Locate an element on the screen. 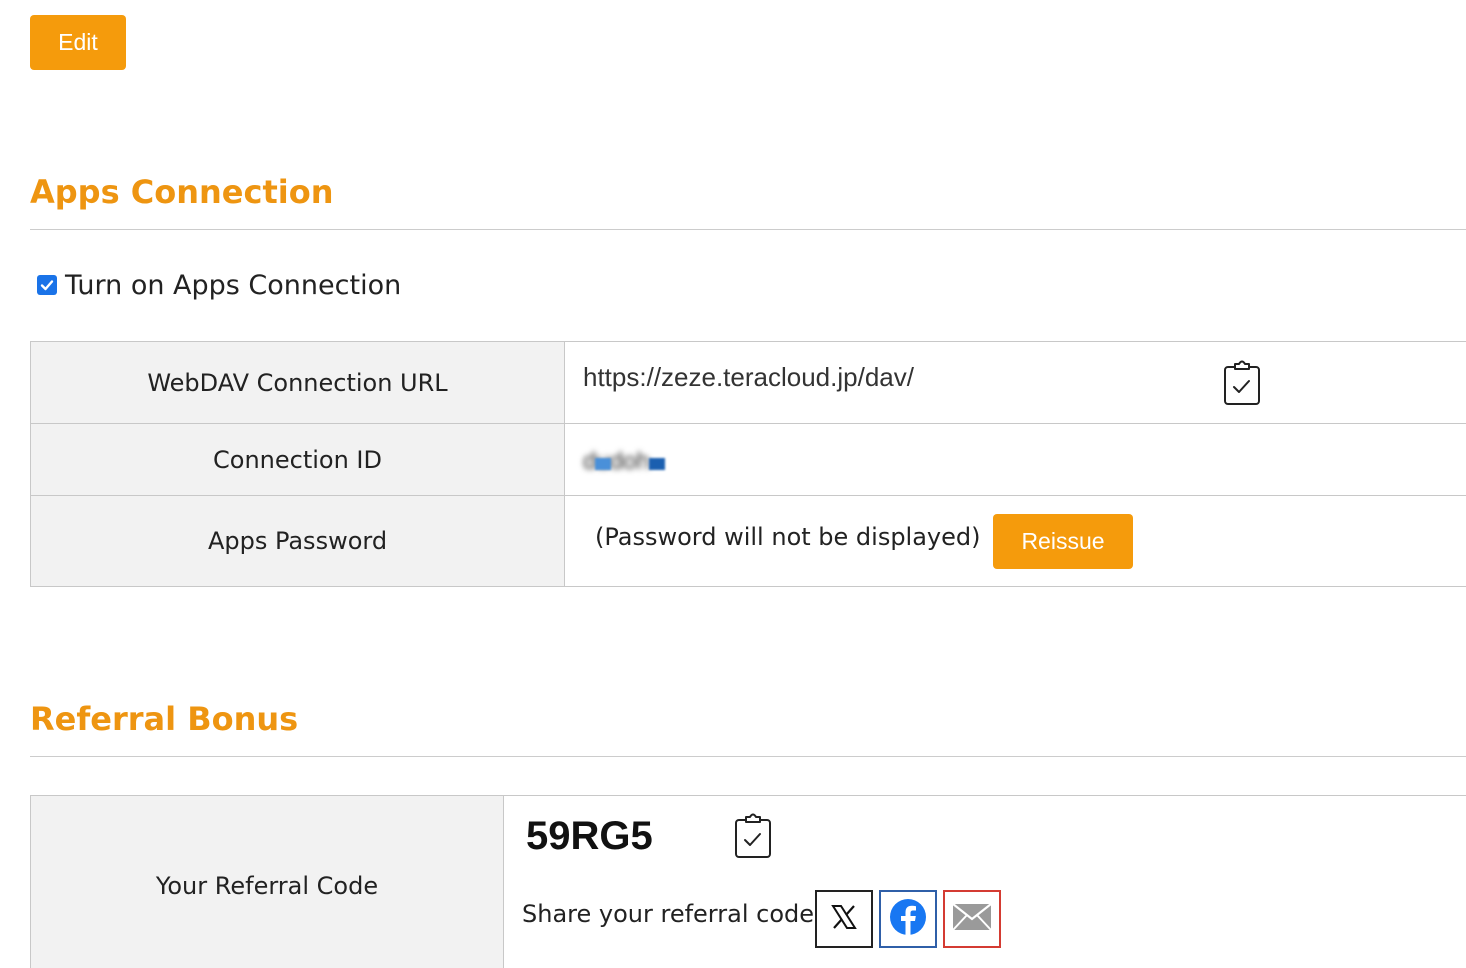  share-facebook-button is located at coordinates (908, 919).